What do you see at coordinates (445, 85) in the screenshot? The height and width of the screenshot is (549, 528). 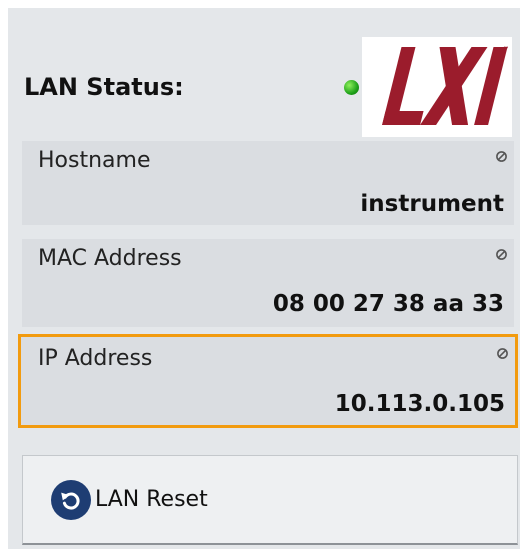 I see `lxi-logo-graphic: ™` at bounding box center [445, 85].